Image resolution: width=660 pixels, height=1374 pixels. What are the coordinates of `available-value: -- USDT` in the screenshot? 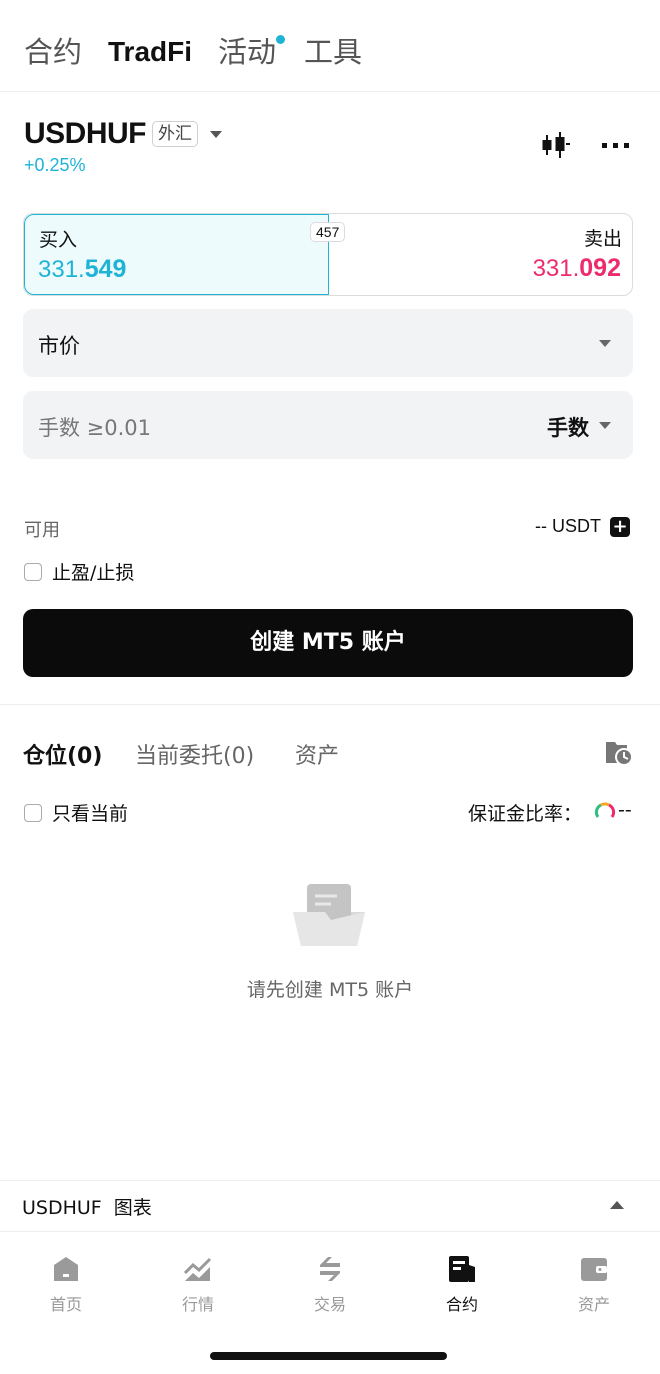 It's located at (568, 526).